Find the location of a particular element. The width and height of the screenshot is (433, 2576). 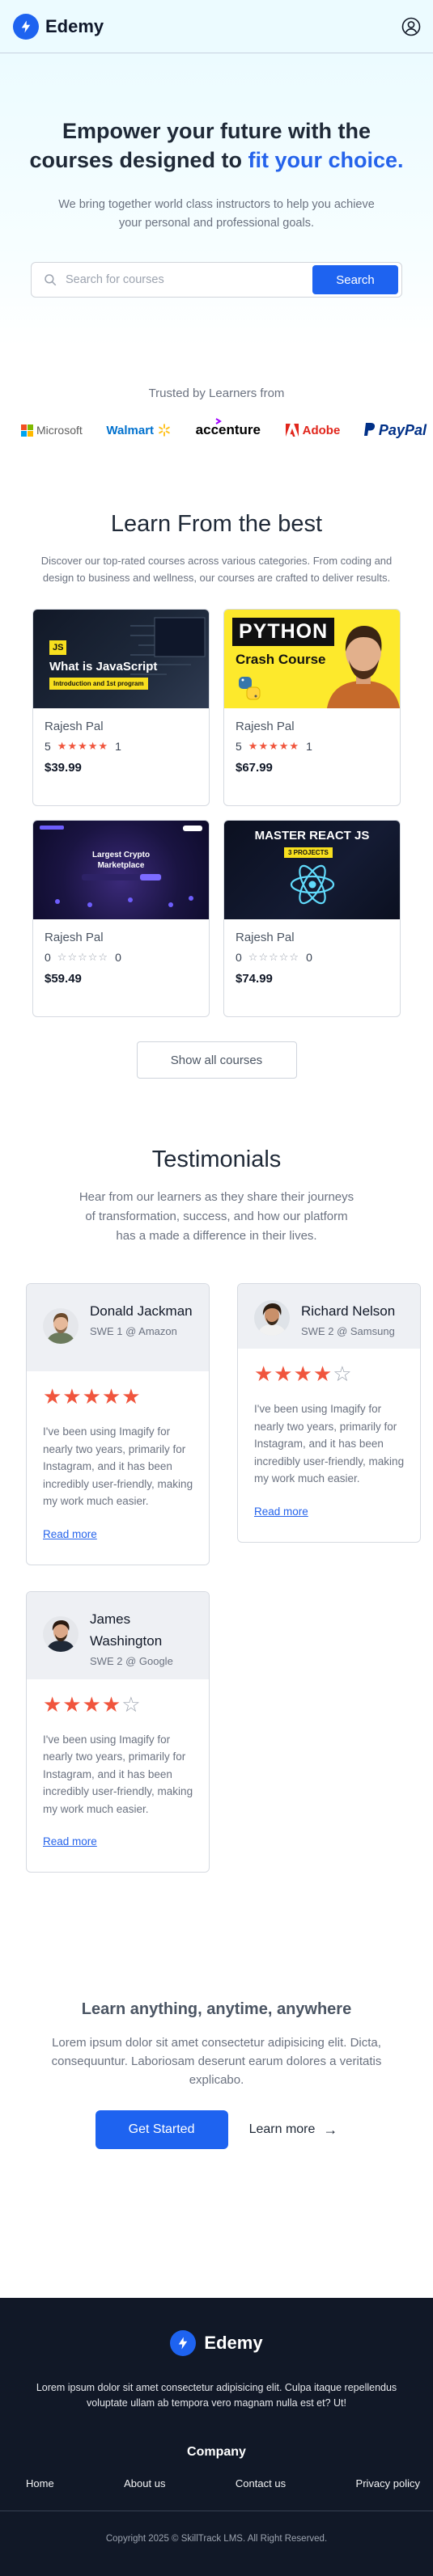

testimonial-name: Richard Nelson is located at coordinates (349, 1311).